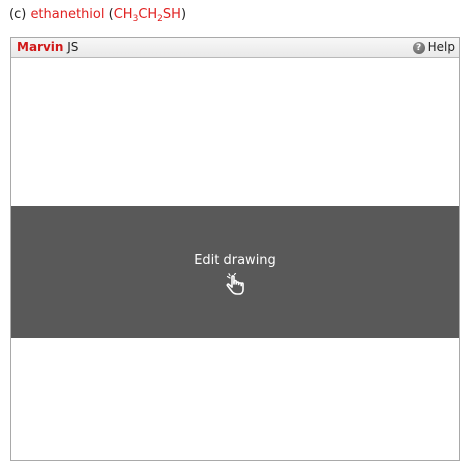 This screenshot has width=474, height=467. I want to click on compound-formula: CH3CH2SH, so click(147, 15).